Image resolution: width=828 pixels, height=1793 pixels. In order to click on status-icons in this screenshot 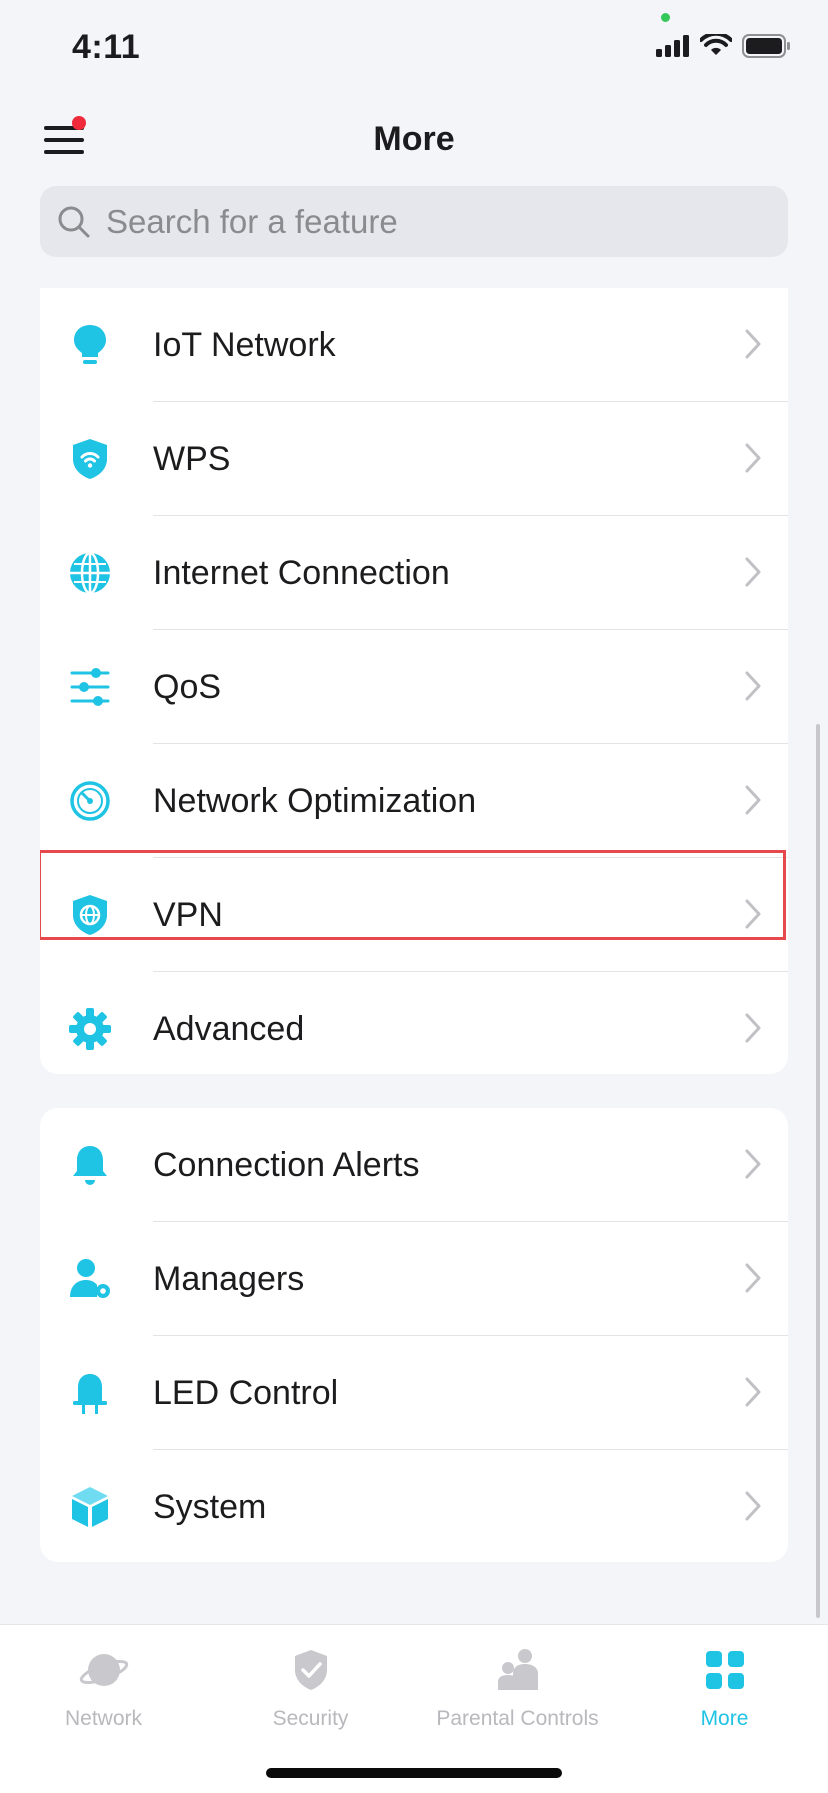, I will do `click(724, 47)`.